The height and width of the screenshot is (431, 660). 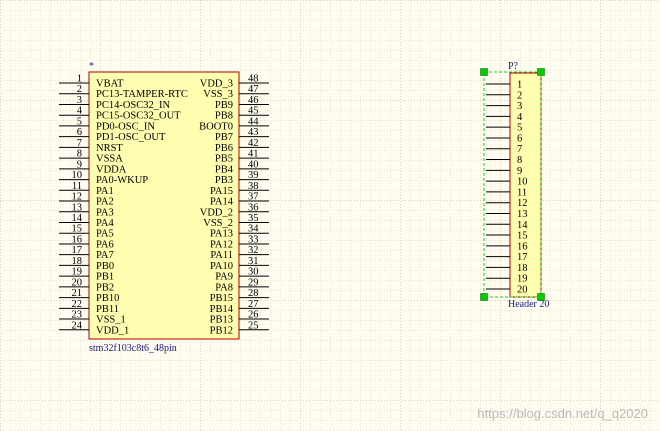 I want to click on mcu-pin-name: PA6, so click(x=105, y=244).